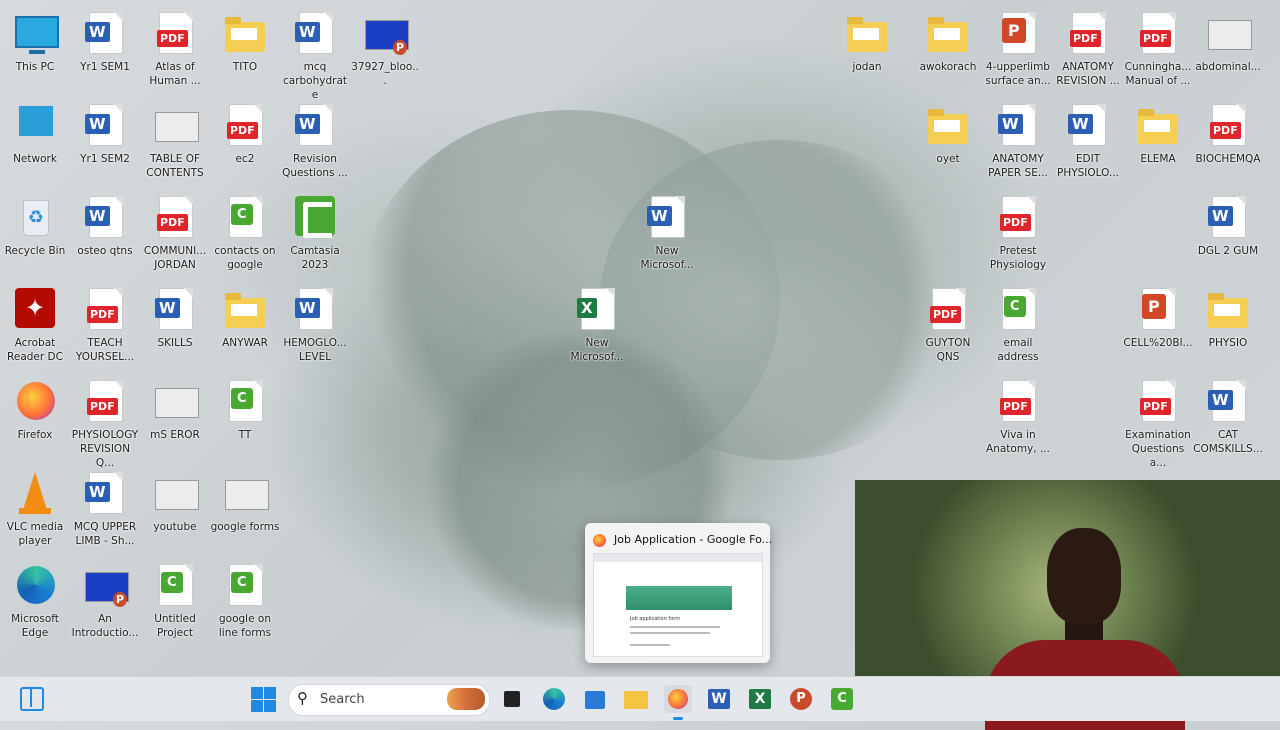  What do you see at coordinates (245, 418) in the screenshot?
I see `desktop-icon: C TT` at bounding box center [245, 418].